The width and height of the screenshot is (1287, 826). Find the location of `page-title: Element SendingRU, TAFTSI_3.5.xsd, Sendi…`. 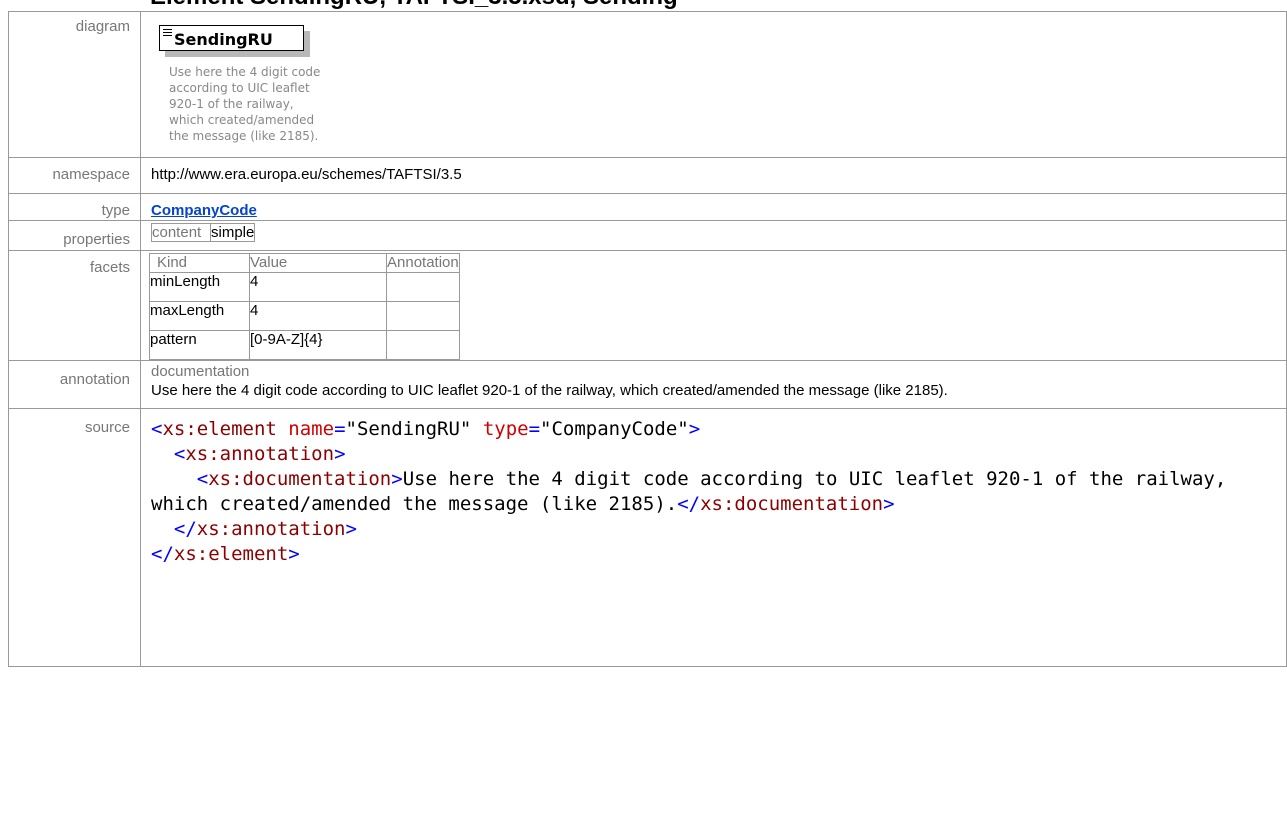

page-title: Element SendingRU, TAFTSI_3.5.xsd, Sendi… is located at coordinates (414, 5).